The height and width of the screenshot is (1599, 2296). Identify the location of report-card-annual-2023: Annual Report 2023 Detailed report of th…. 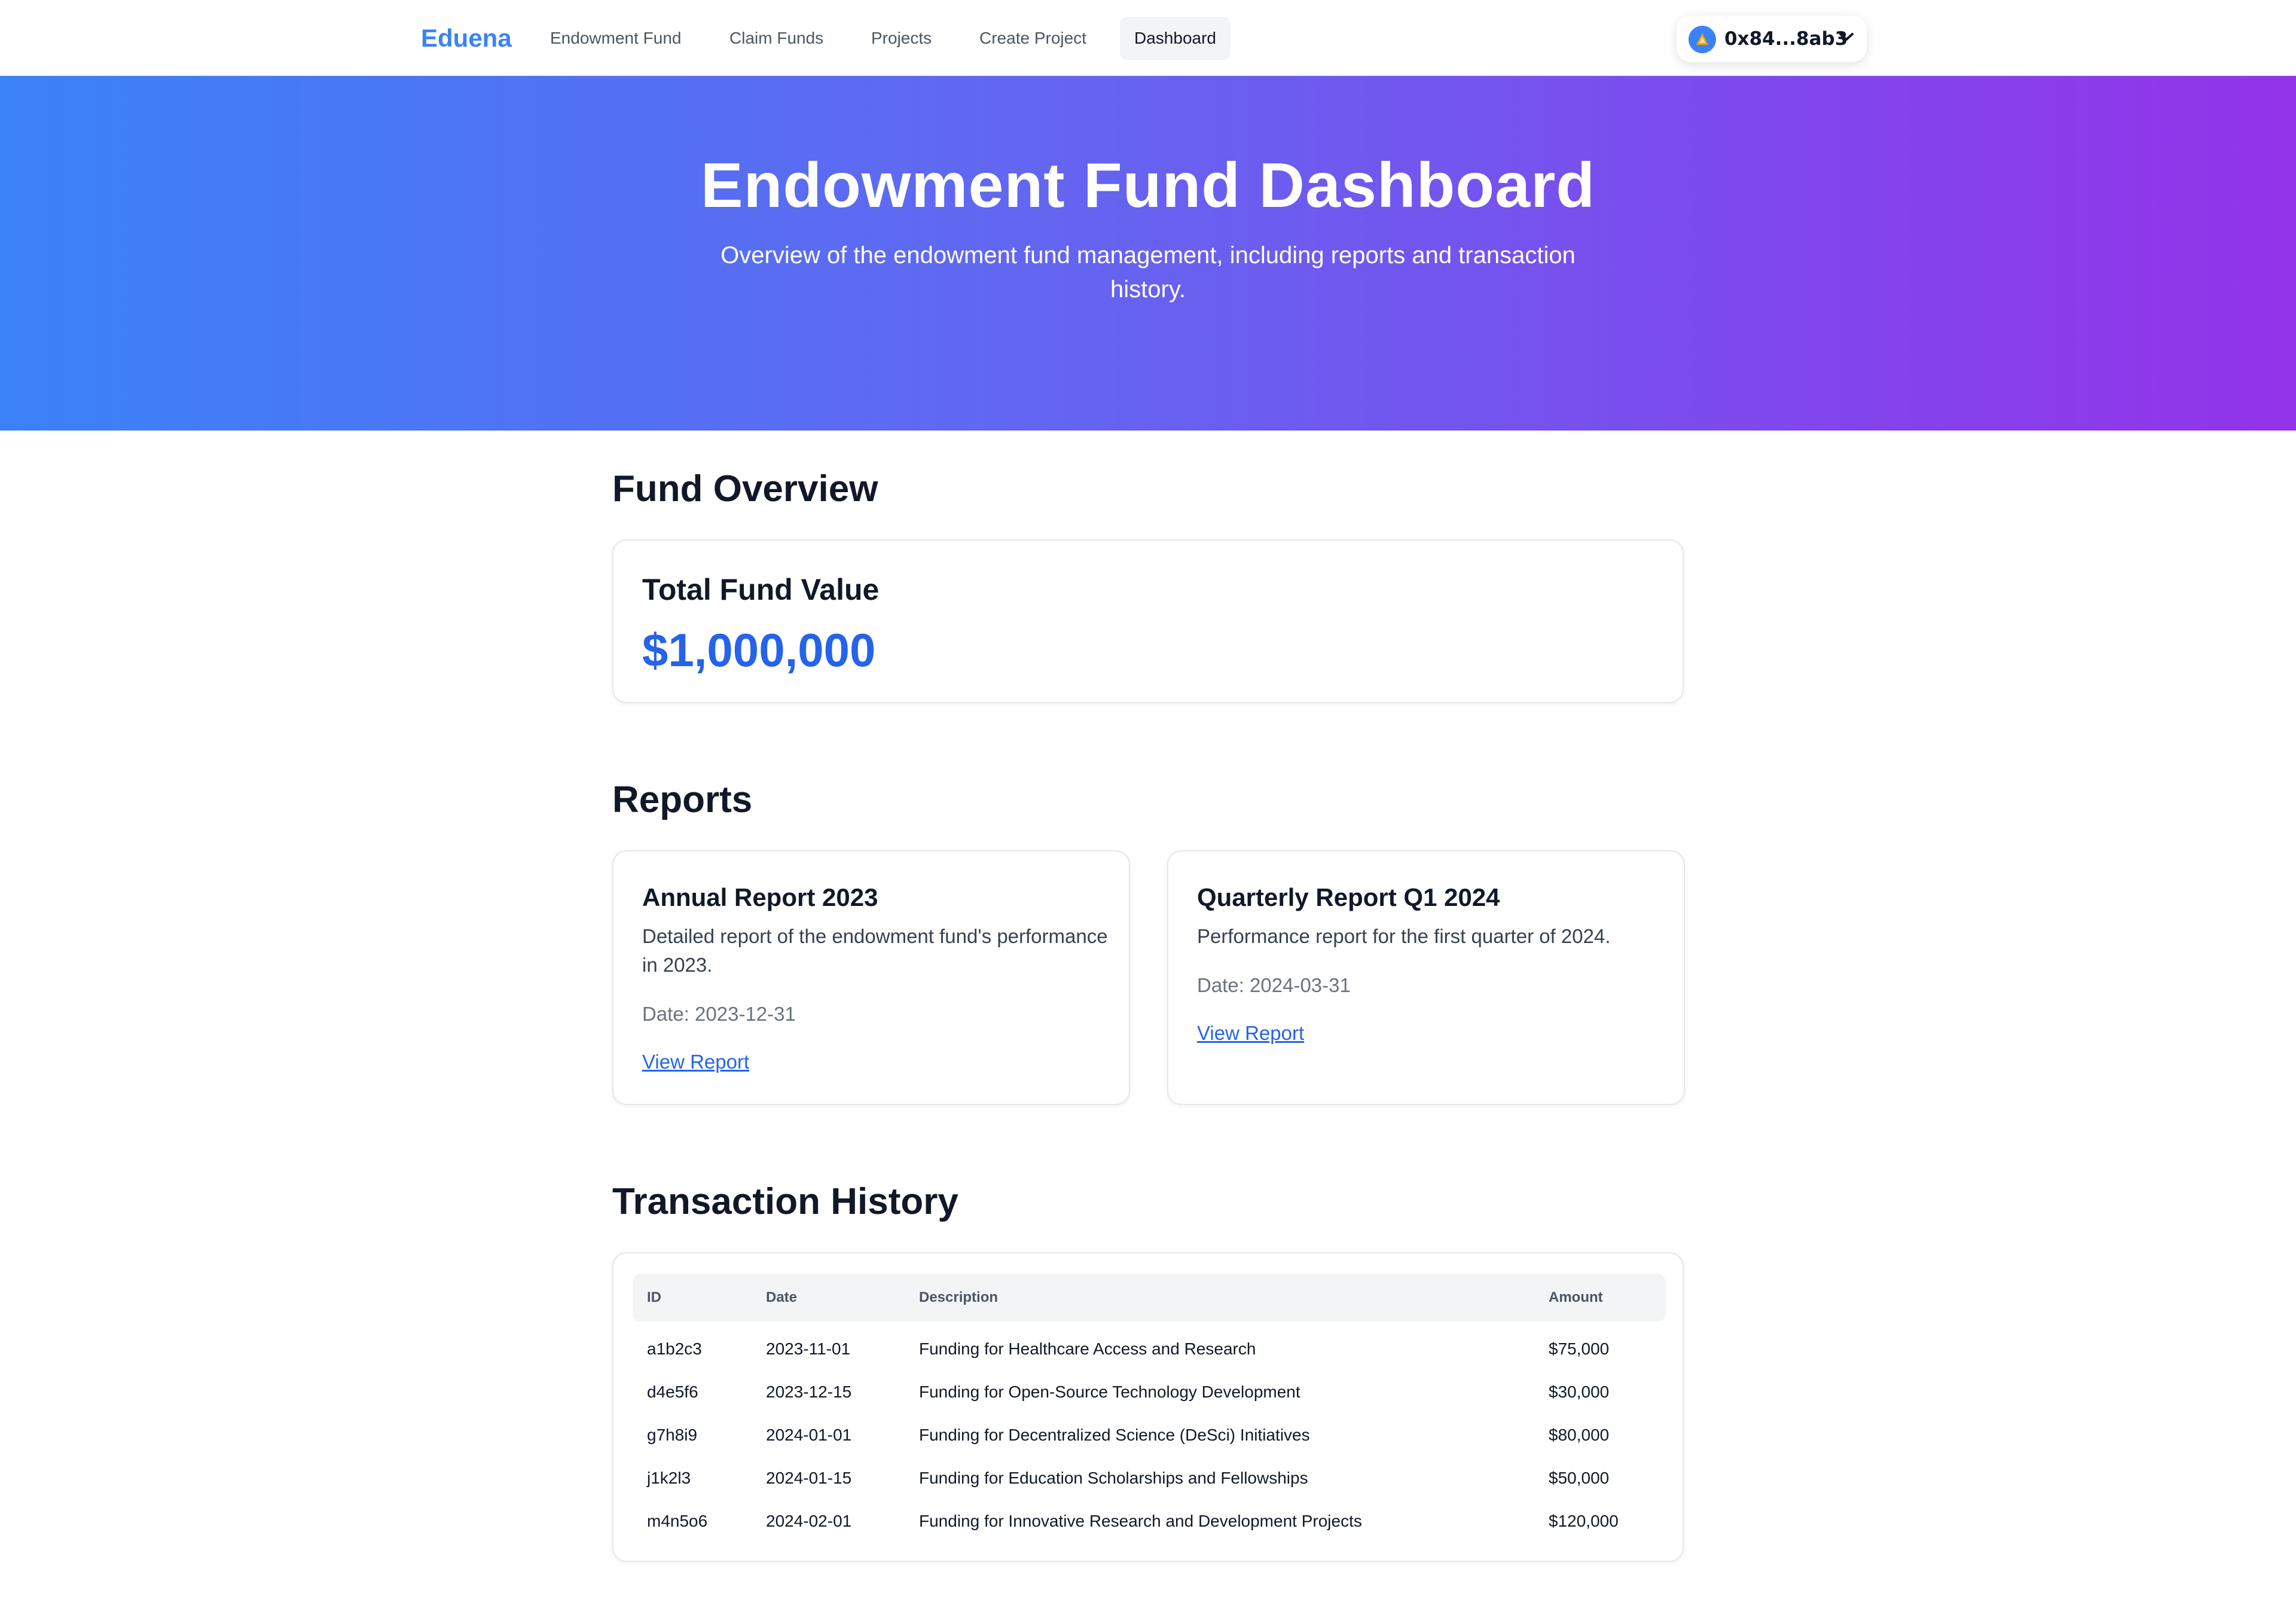
(871, 977).